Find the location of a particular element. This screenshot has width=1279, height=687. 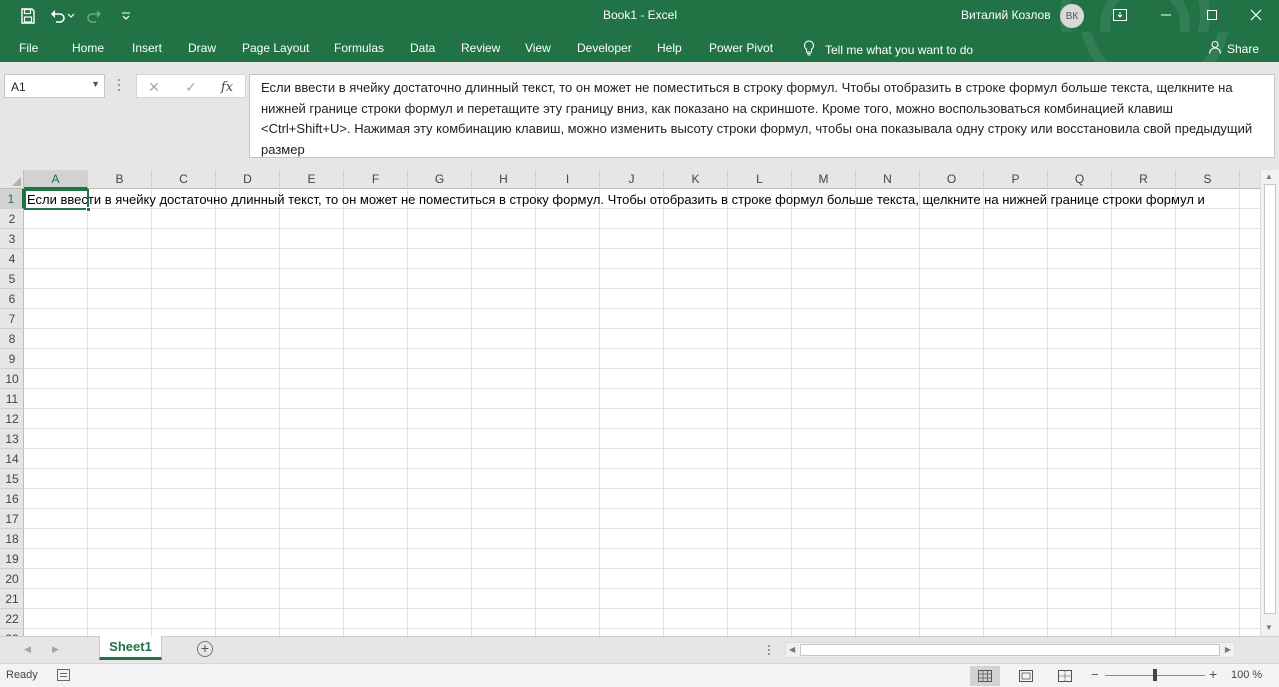

horizontal-scroll-thumb is located at coordinates (1010, 650).